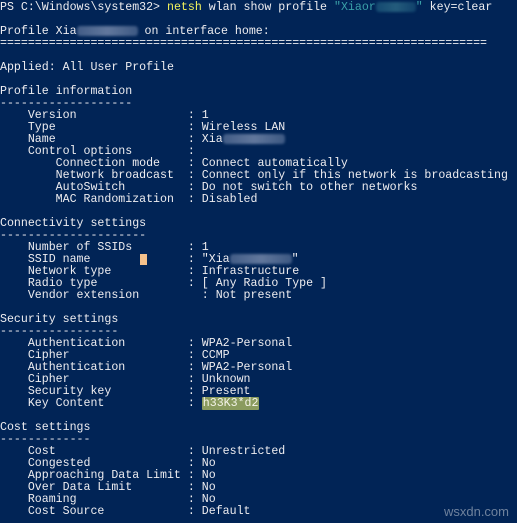 This screenshot has height=523, width=517. What do you see at coordinates (212, 140) in the screenshot?
I see `setting-value: Xia` at bounding box center [212, 140].